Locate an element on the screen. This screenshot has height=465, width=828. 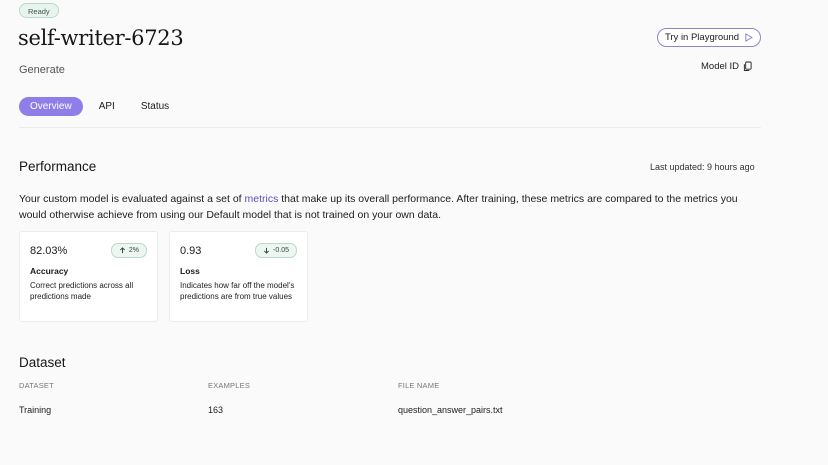
metric-label: Accuracy is located at coordinates (49, 271).